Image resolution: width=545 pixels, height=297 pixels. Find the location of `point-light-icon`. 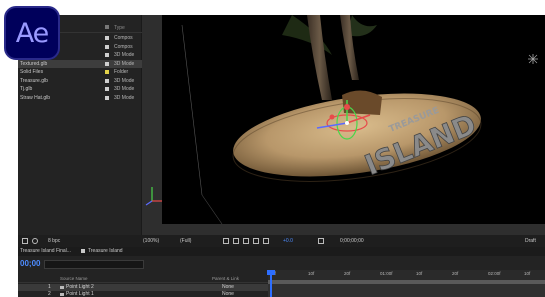

point-light-icon is located at coordinates (533, 59).